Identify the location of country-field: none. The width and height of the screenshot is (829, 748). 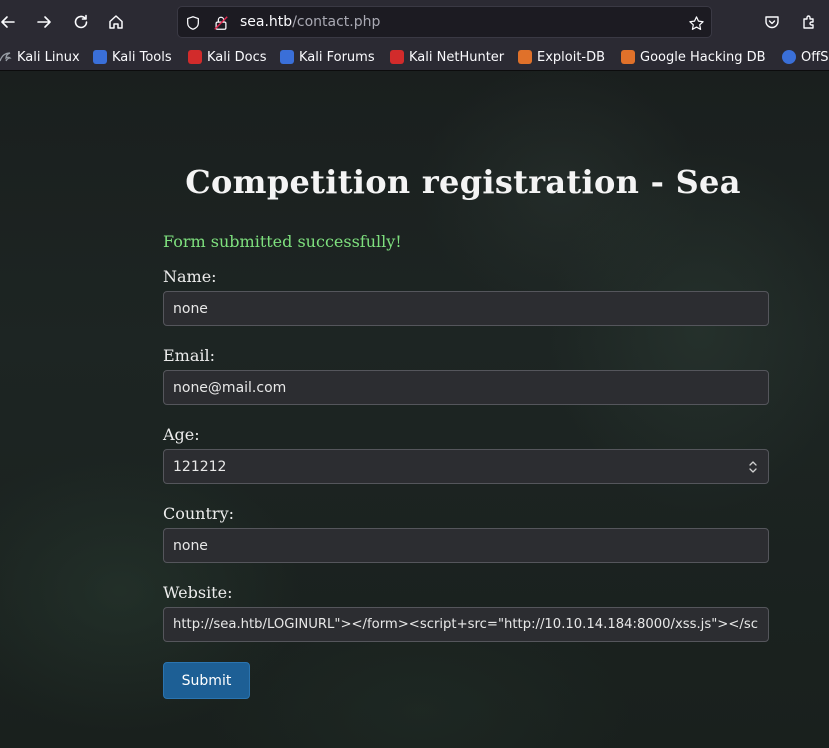
(466, 545).